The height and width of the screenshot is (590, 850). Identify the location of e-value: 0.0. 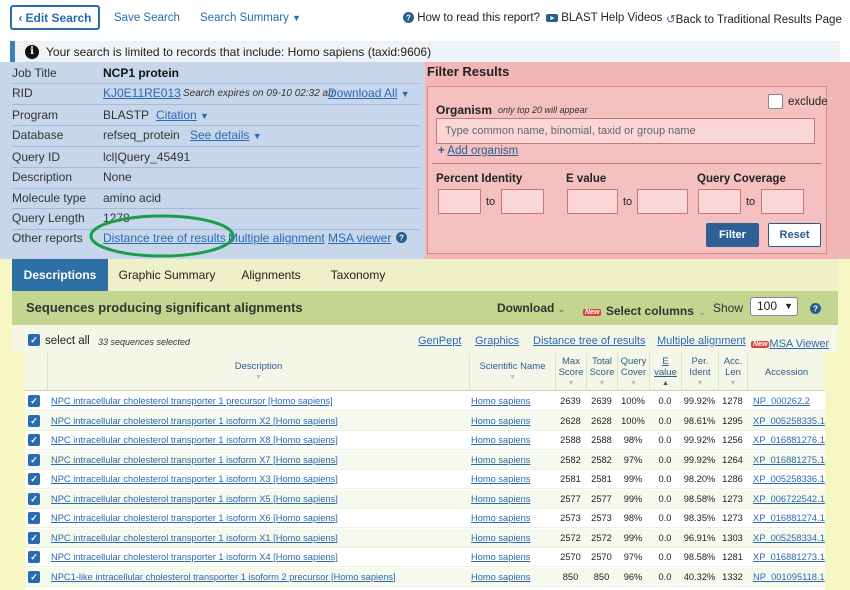
(665, 537).